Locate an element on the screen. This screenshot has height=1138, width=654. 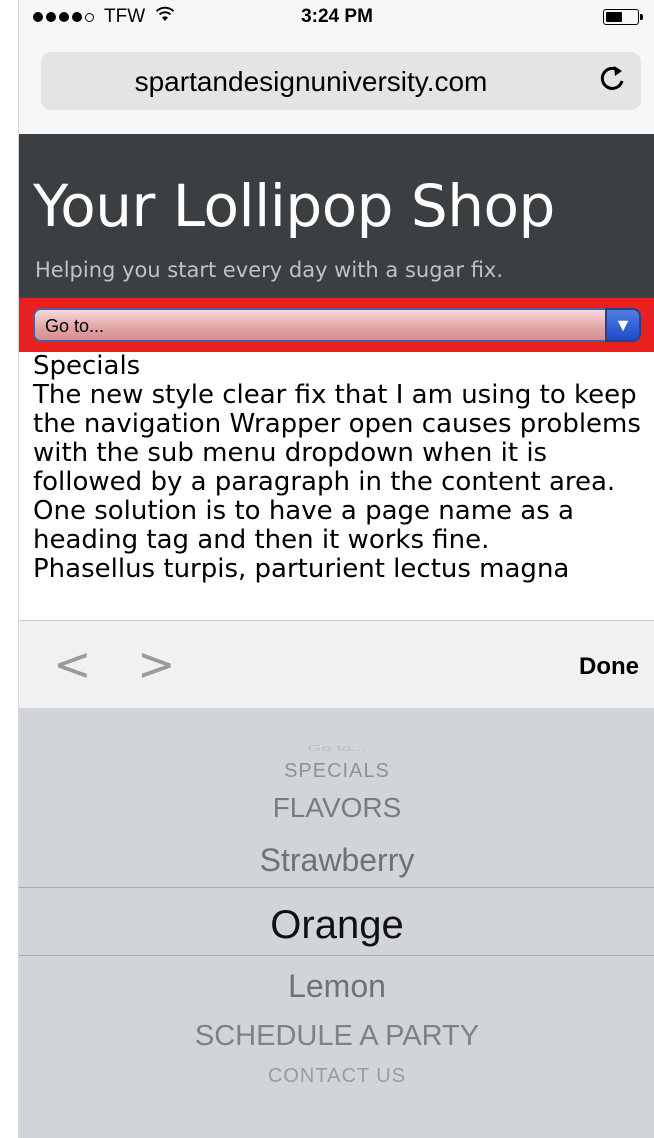
picker-toolbar: < > Done is located at coordinates (336, 664).